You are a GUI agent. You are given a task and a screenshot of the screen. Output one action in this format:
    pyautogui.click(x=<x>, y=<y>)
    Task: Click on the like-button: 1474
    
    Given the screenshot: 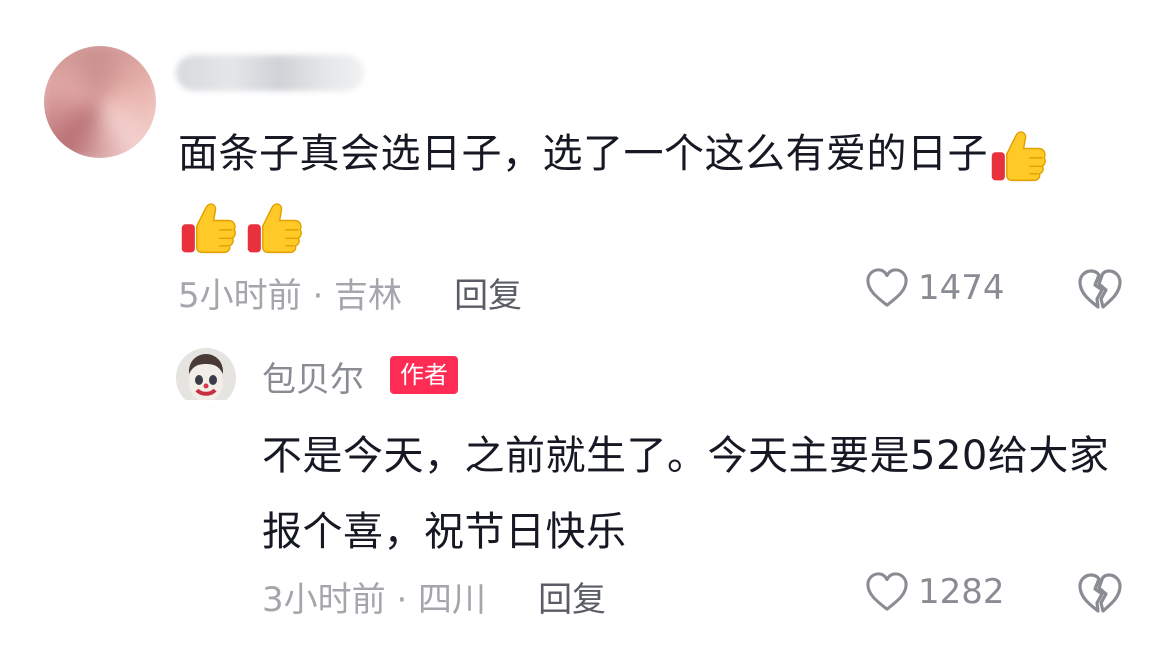 What is the action you would take?
    pyautogui.click(x=934, y=288)
    